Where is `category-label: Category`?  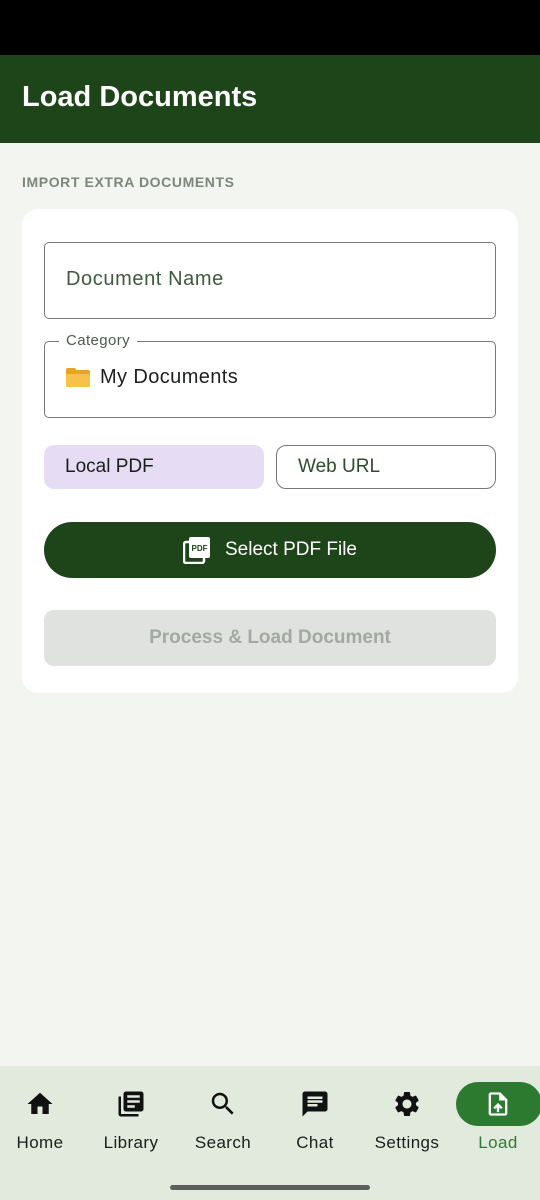 category-label: Category is located at coordinates (98, 340).